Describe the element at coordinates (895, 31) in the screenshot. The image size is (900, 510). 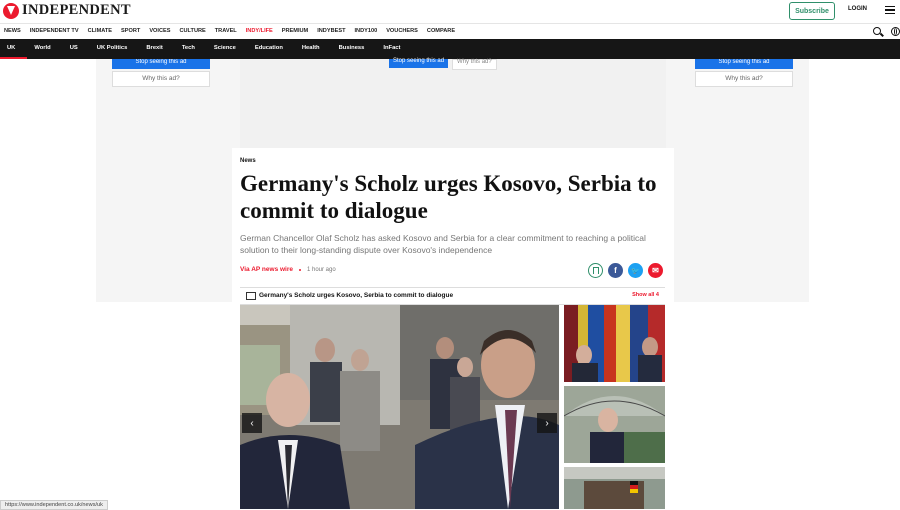
I see `globe-icon` at that location.